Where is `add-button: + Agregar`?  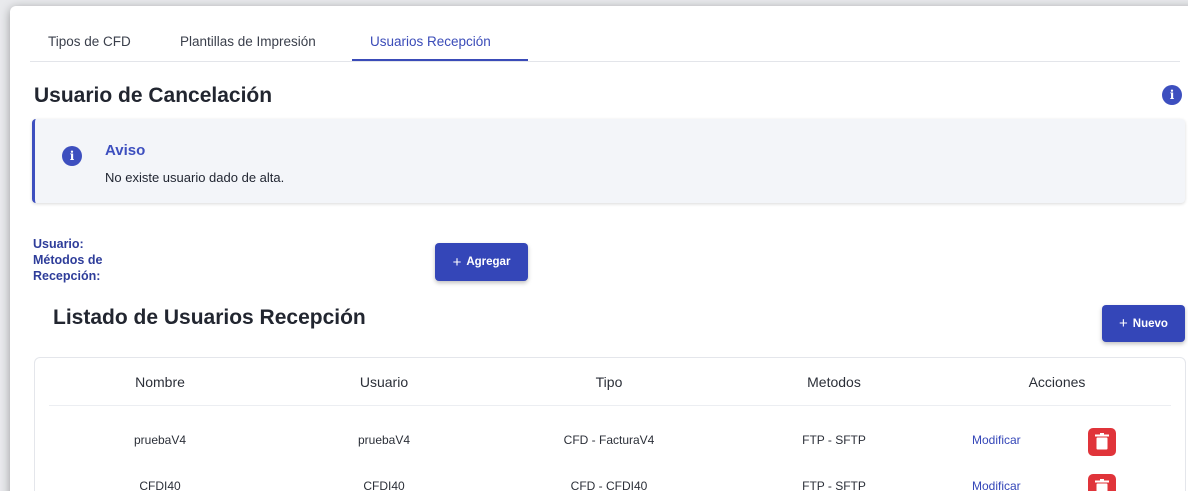 add-button: + Agregar is located at coordinates (481, 262).